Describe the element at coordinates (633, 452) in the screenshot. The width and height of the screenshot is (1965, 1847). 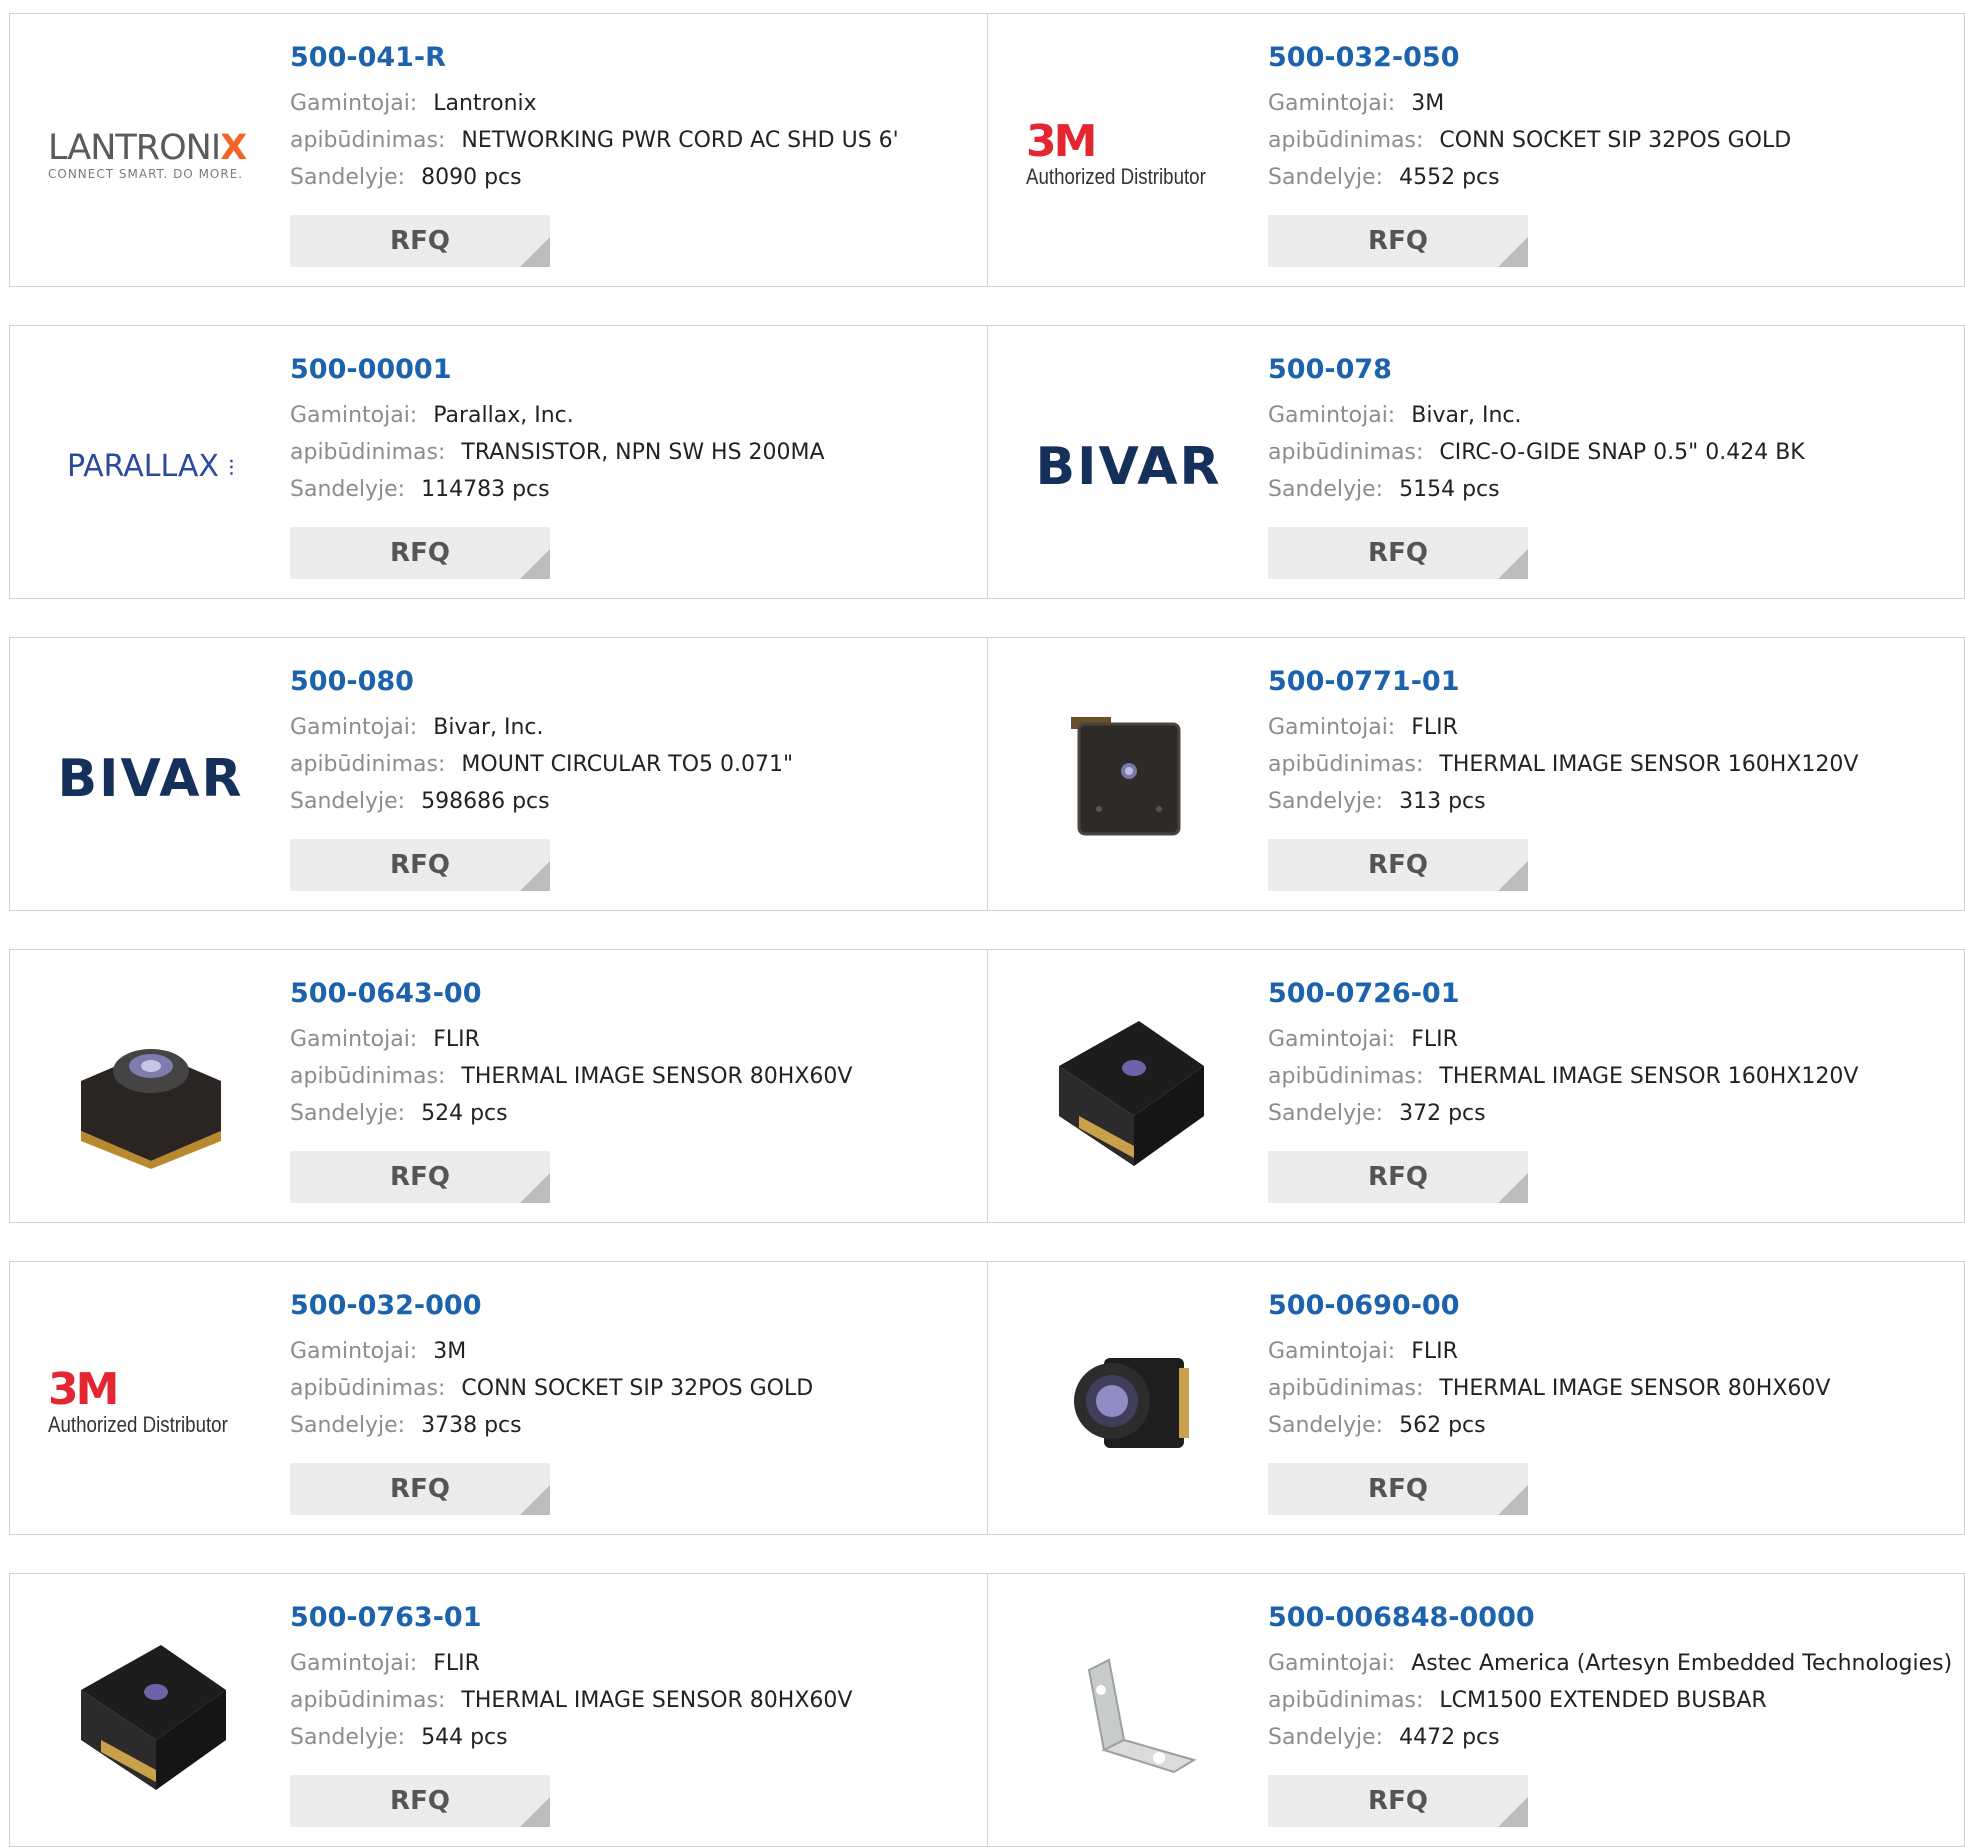
I see `description-row: apibūdinimas: TRANSISTOR, NPN SW HS 200MA` at that location.